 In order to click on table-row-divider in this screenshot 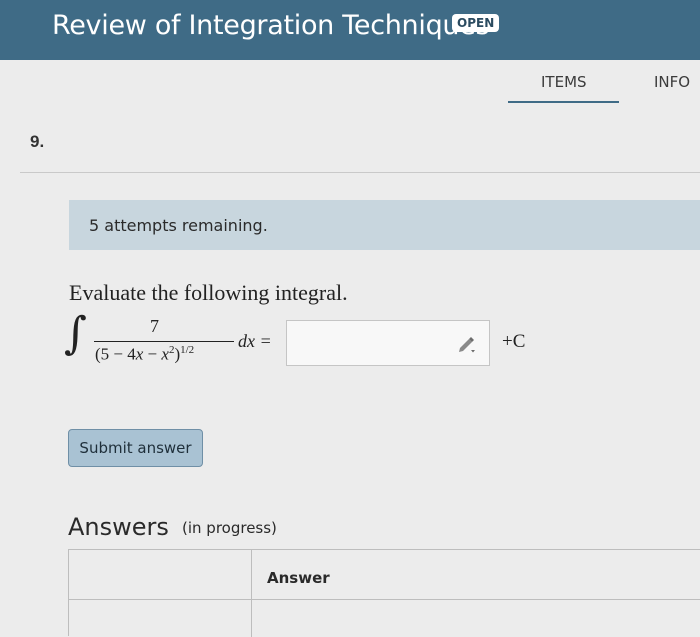, I will do `click(384, 599)`.